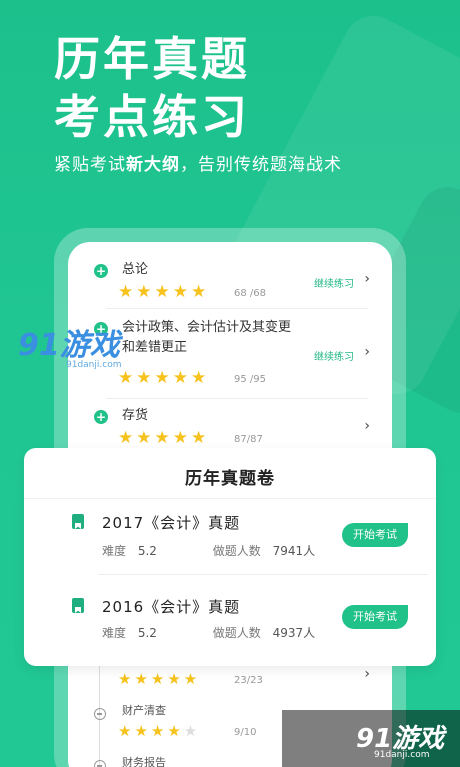  I want to click on subtitle-part: 传统题海战术, so click(288, 165).